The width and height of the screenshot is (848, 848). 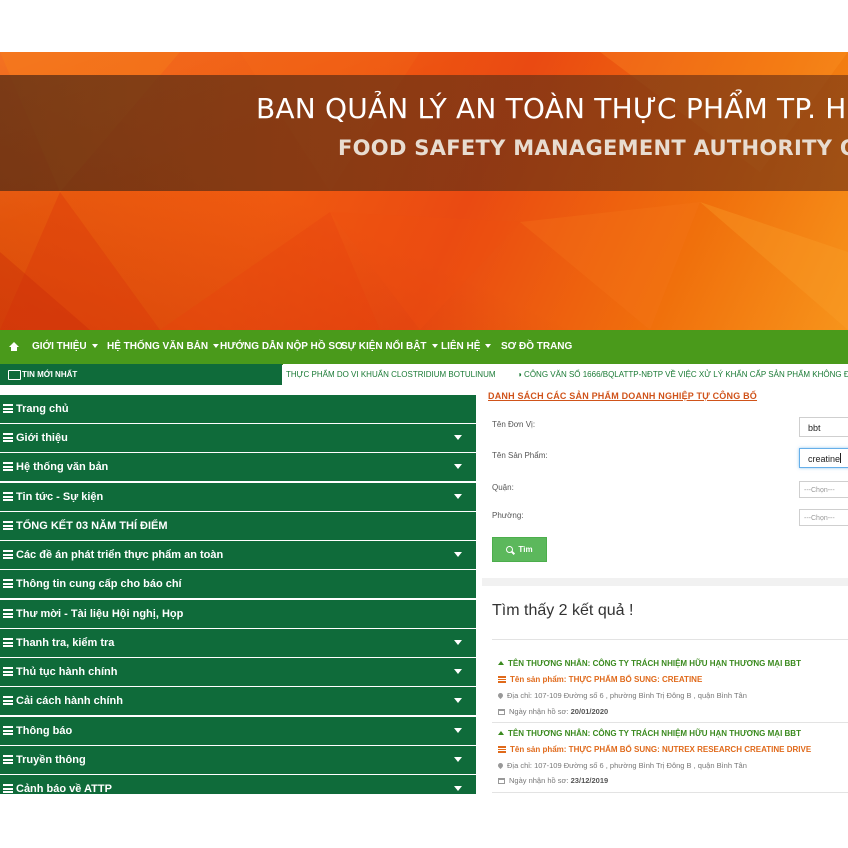 What do you see at coordinates (238, 497) in the screenshot?
I see `sidebar-item-tin-tuc-su-kien: Tin tức - Sự kiện` at bounding box center [238, 497].